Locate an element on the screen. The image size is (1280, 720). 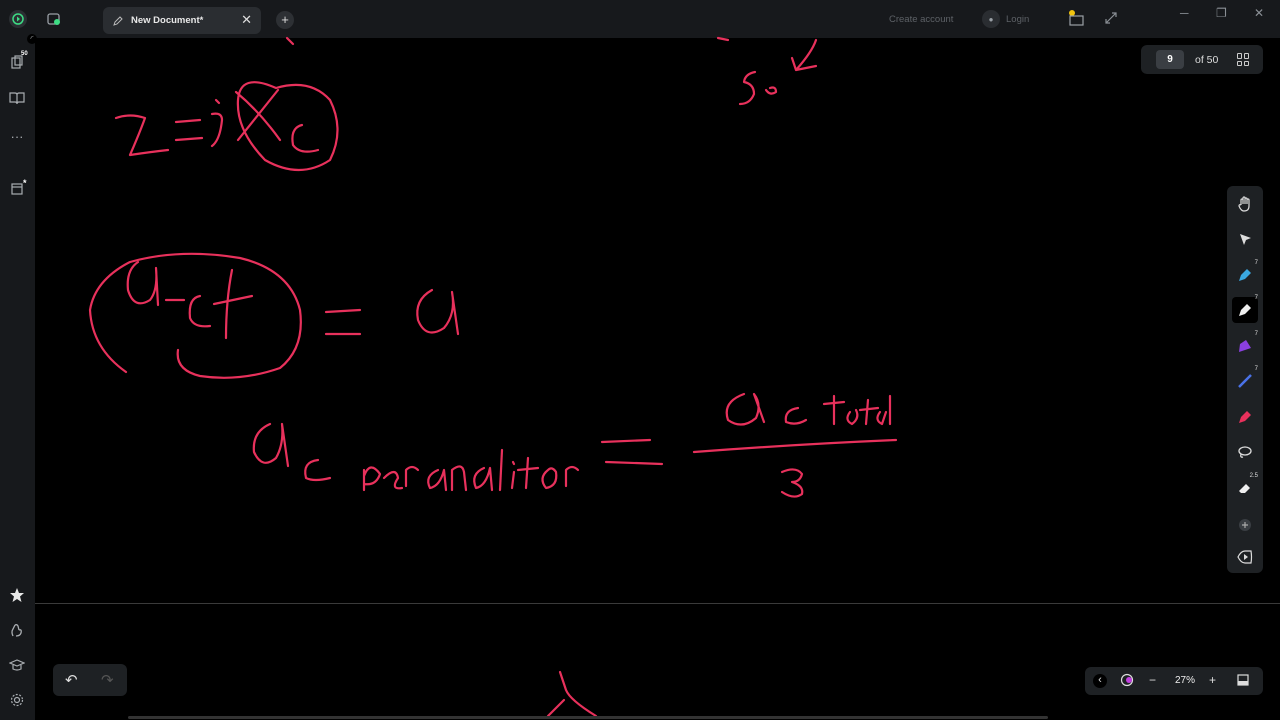
drawing-toolbar: 7 7 7 7 2.5 is located at coordinates (1245, 379).